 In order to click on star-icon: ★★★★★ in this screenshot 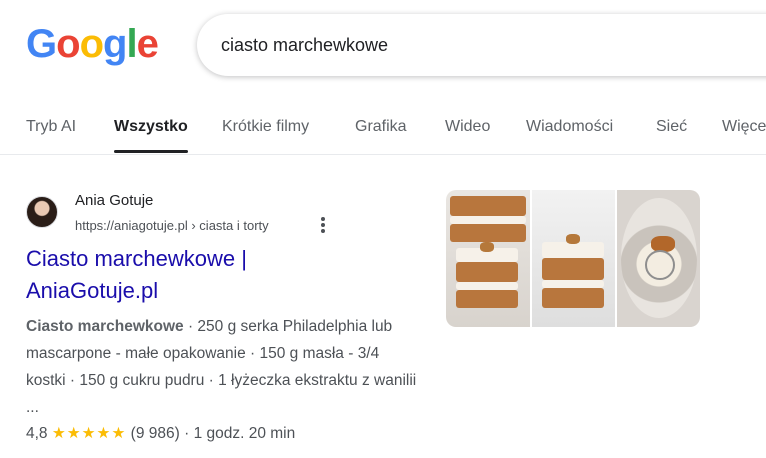, I will do `click(89, 433)`.